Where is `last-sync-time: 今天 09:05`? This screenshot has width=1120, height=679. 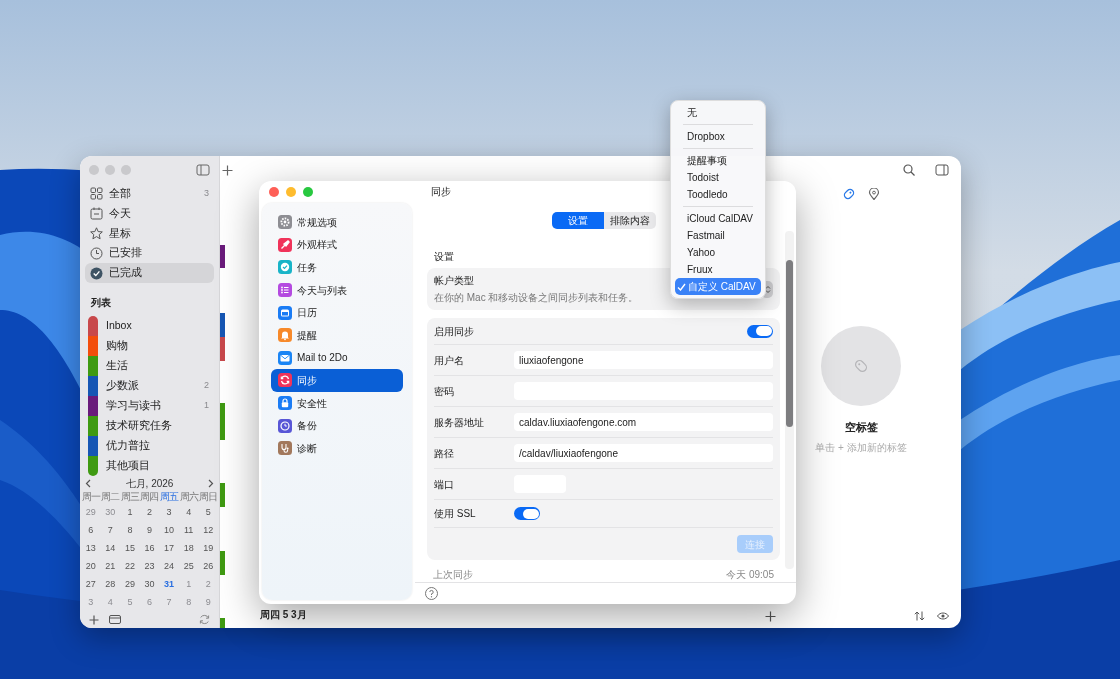
last-sync-time: 今天 09:05 is located at coordinates (750, 575).